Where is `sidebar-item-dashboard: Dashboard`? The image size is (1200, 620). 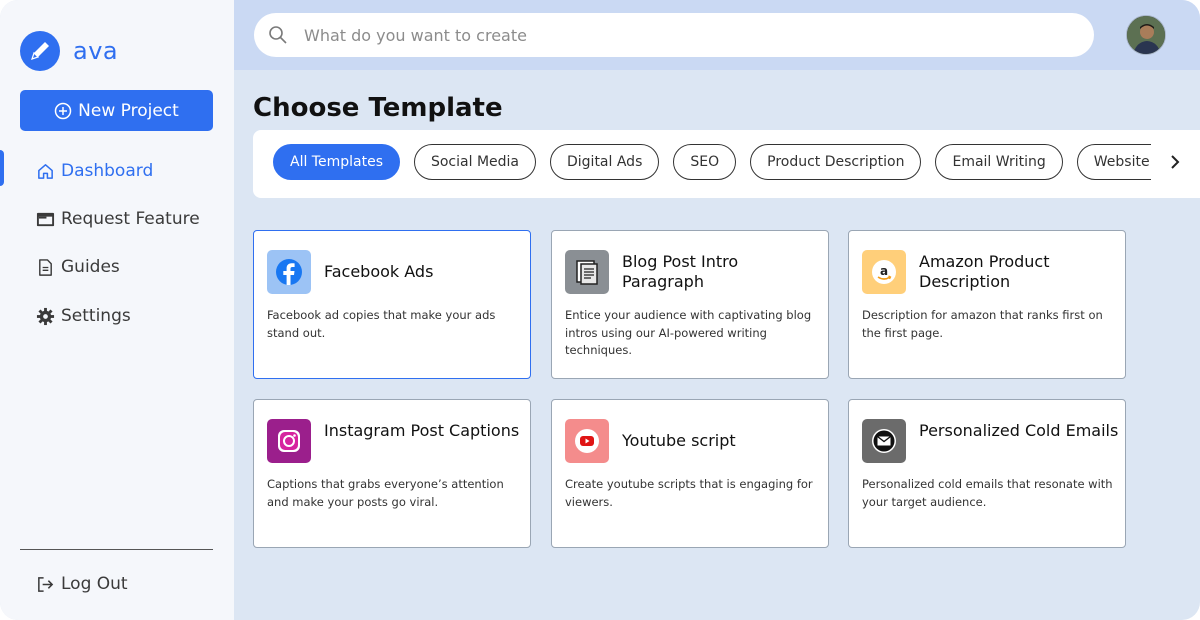
sidebar-item-dashboard: Dashboard is located at coordinates (94, 171).